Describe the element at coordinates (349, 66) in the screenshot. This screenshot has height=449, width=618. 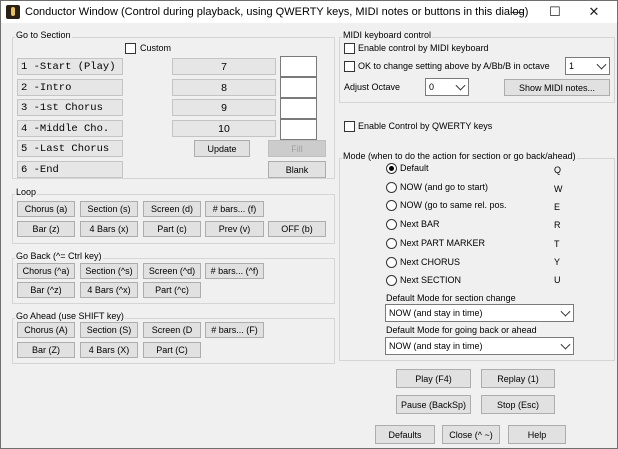
I see `ok-change-checkbox` at that location.